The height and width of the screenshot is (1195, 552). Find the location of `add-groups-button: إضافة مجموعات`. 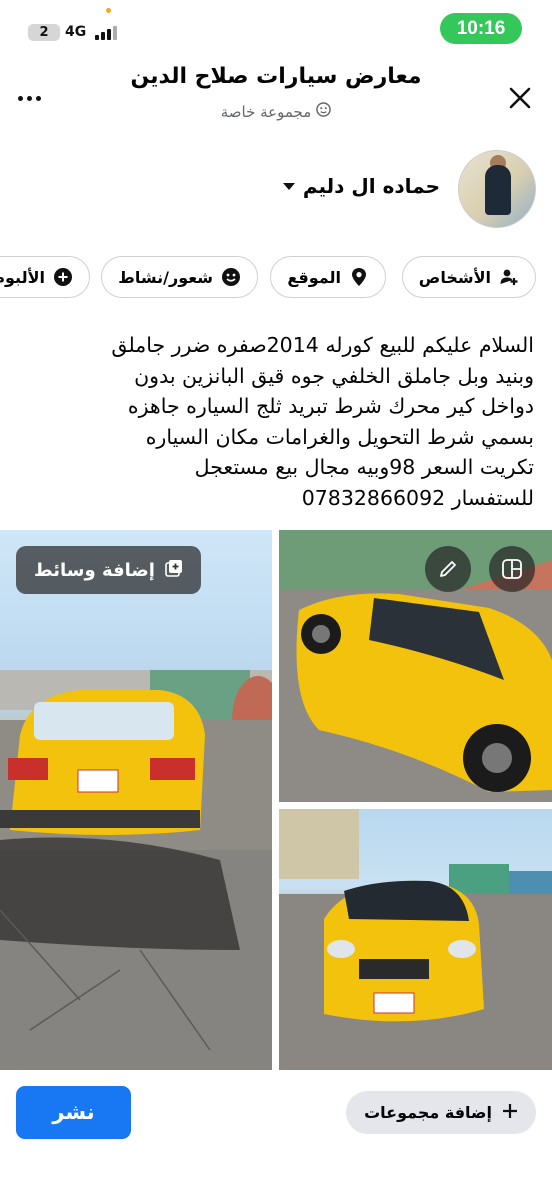

add-groups-button: إضافة مجموعات is located at coordinates (441, 1112).